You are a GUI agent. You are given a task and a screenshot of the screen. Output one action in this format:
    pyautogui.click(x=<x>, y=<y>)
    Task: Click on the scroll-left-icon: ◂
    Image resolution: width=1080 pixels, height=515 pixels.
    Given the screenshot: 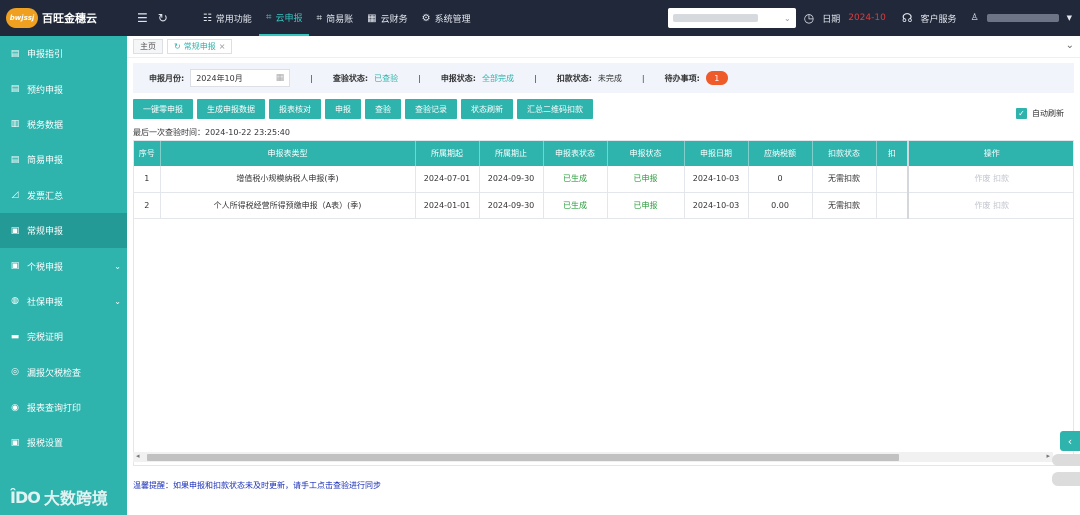 What is the action you would take?
    pyautogui.click(x=138, y=456)
    